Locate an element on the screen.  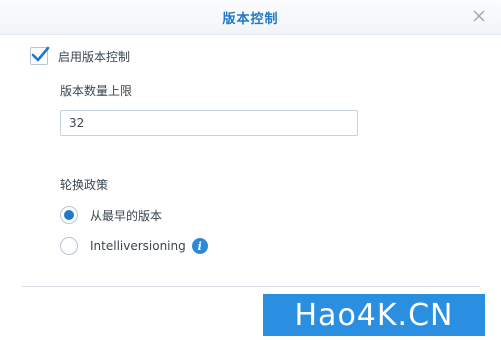
rotation-option-oldest-label: 从最早的版本 is located at coordinates (126, 215).